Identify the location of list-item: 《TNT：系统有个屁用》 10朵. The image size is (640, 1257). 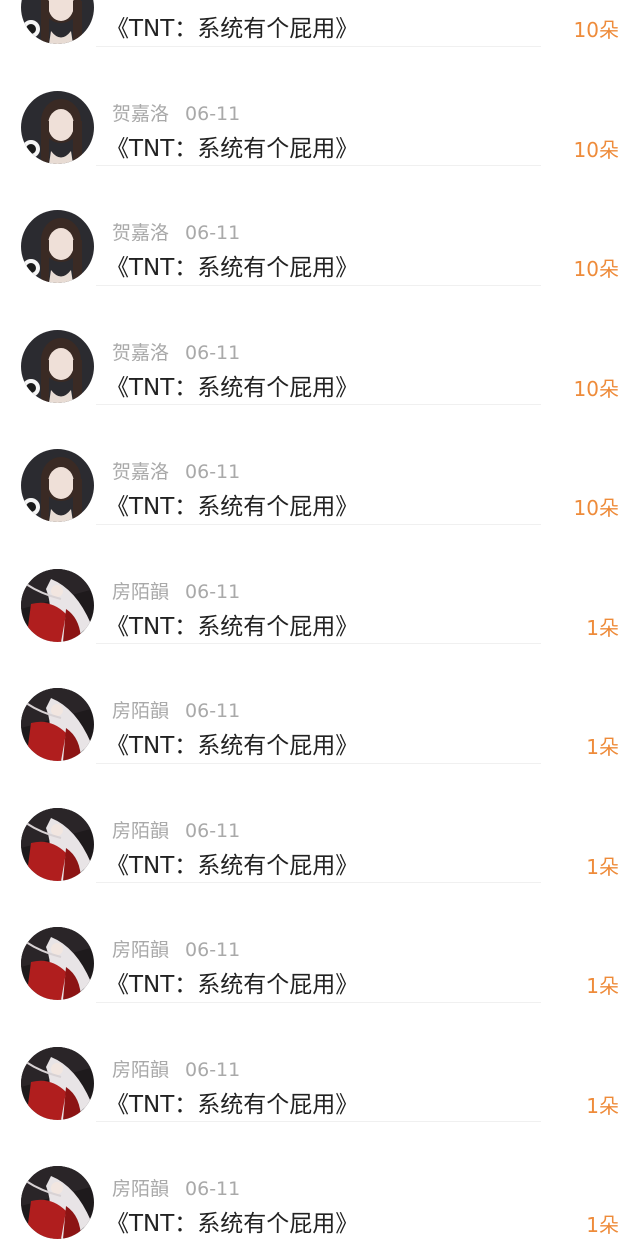
(320, 23).